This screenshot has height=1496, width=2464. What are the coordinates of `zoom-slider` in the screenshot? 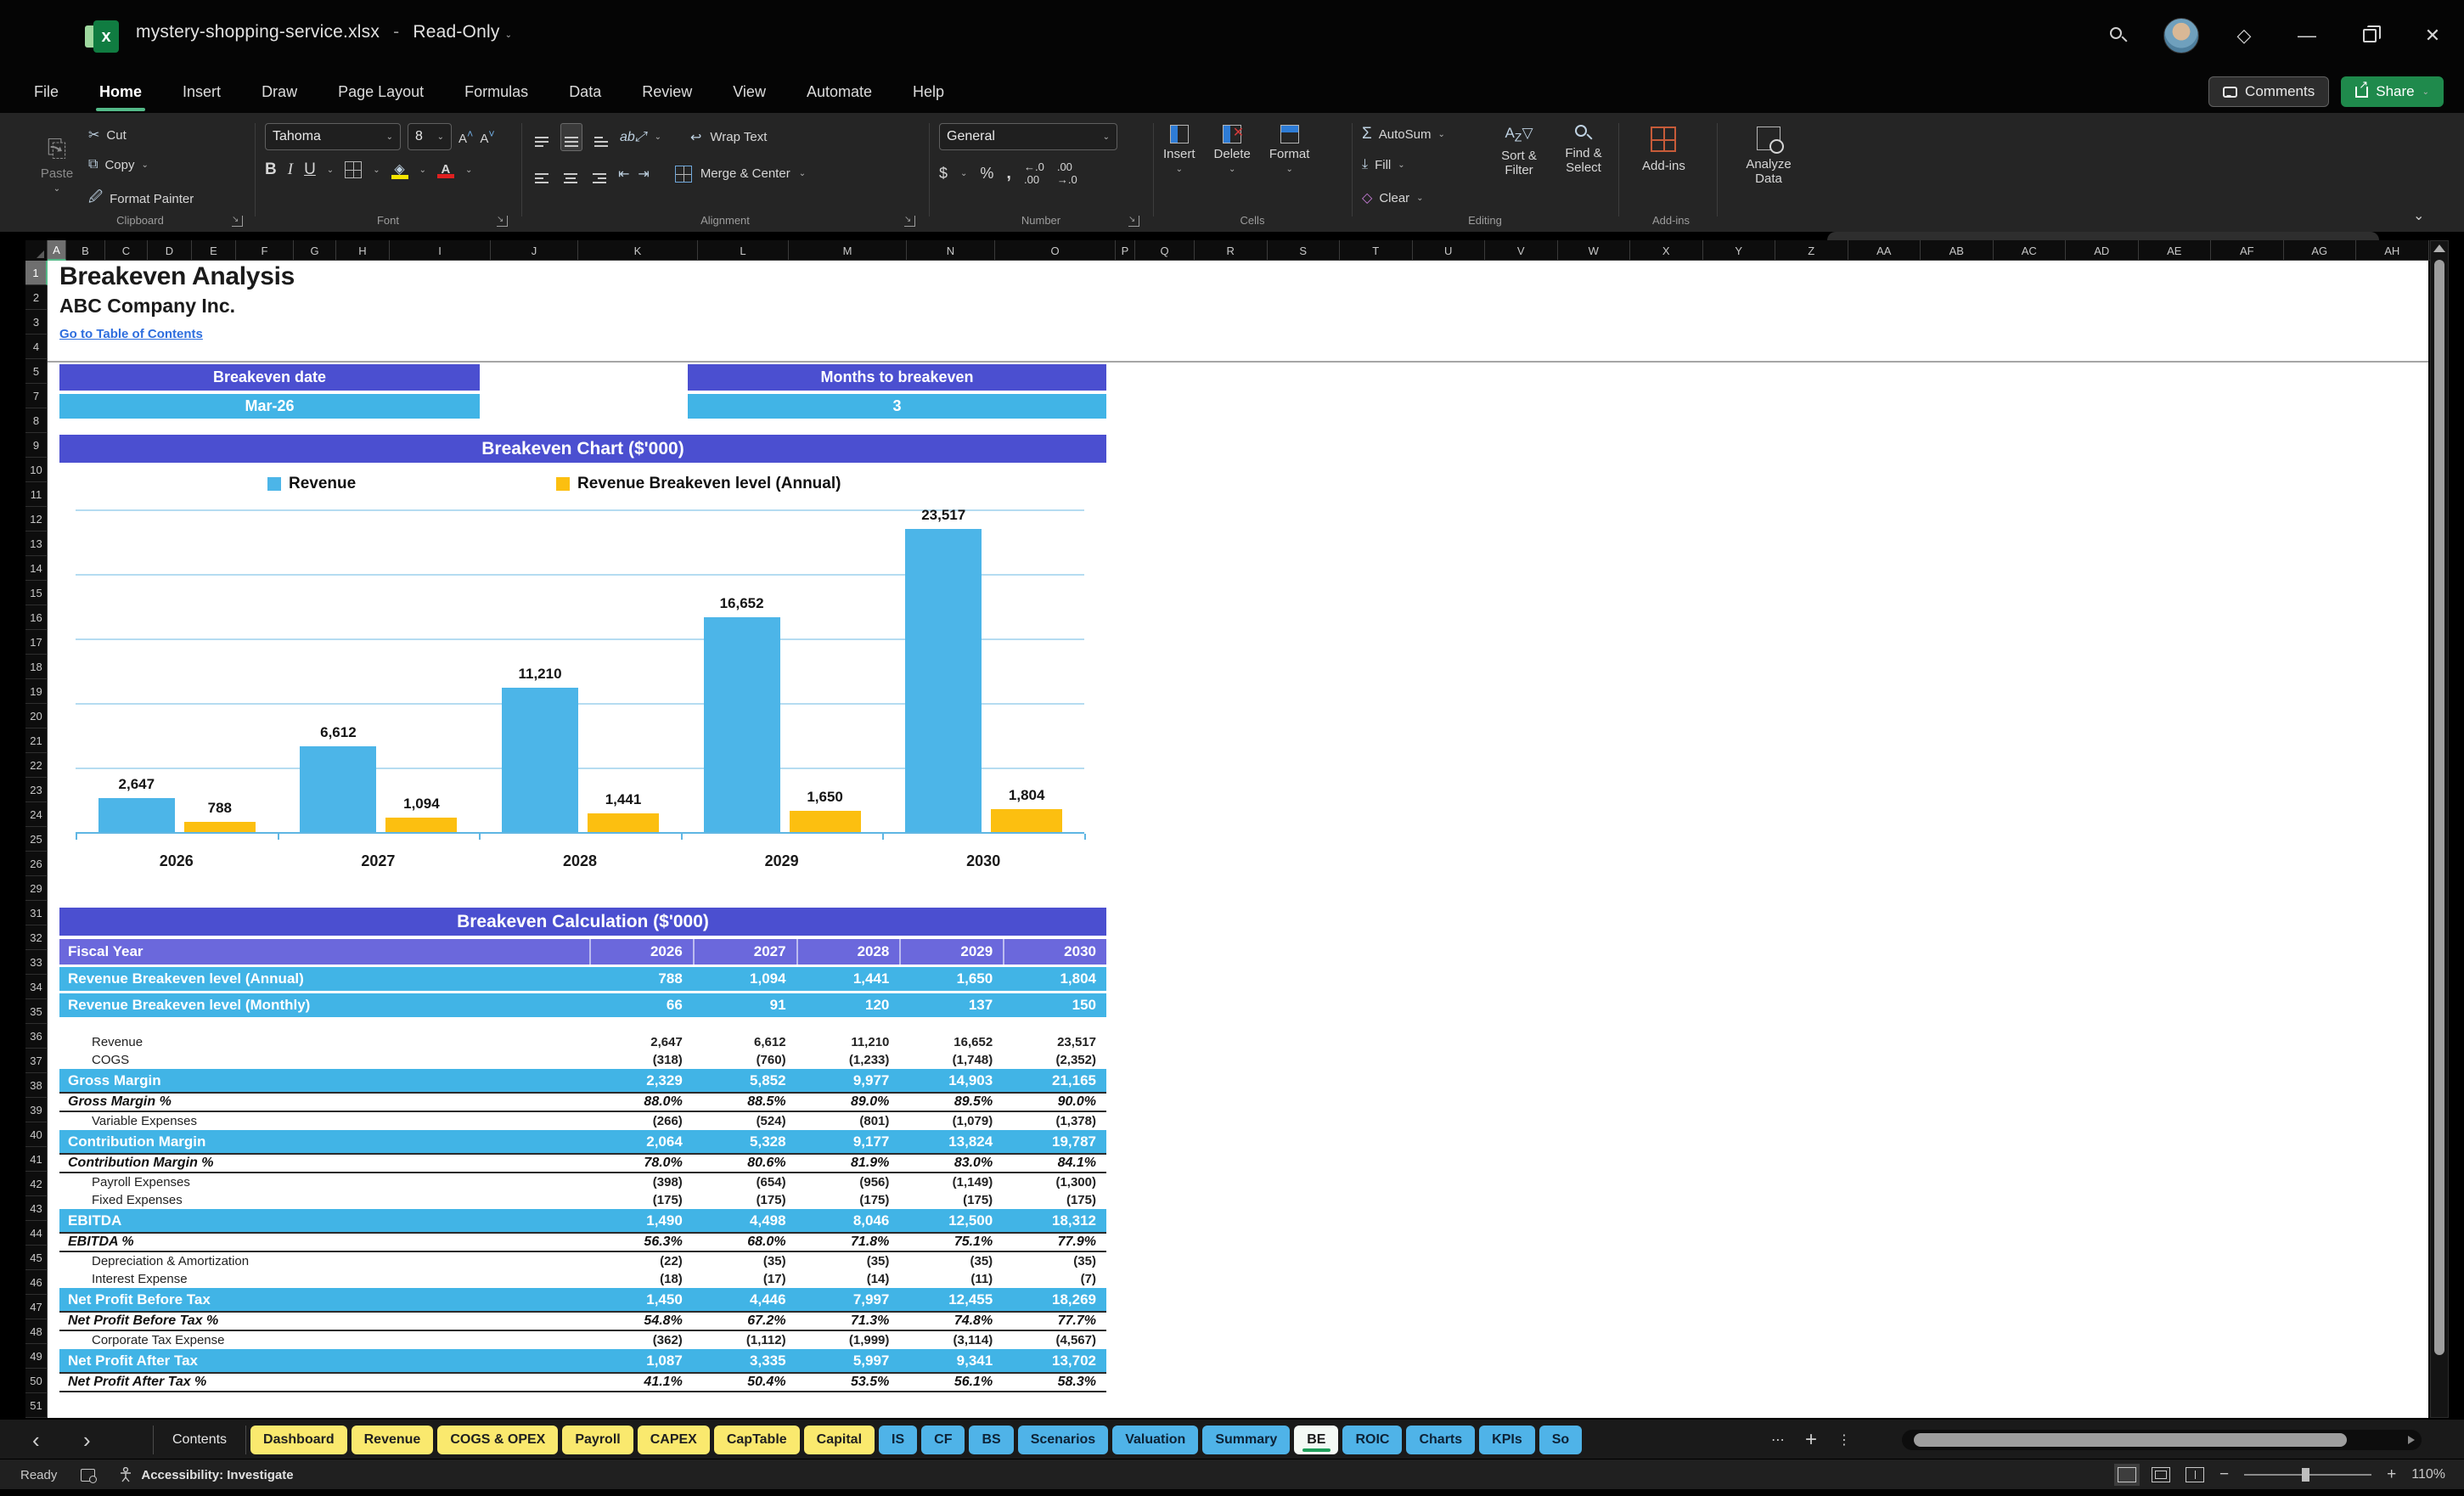 It's located at (2308, 1475).